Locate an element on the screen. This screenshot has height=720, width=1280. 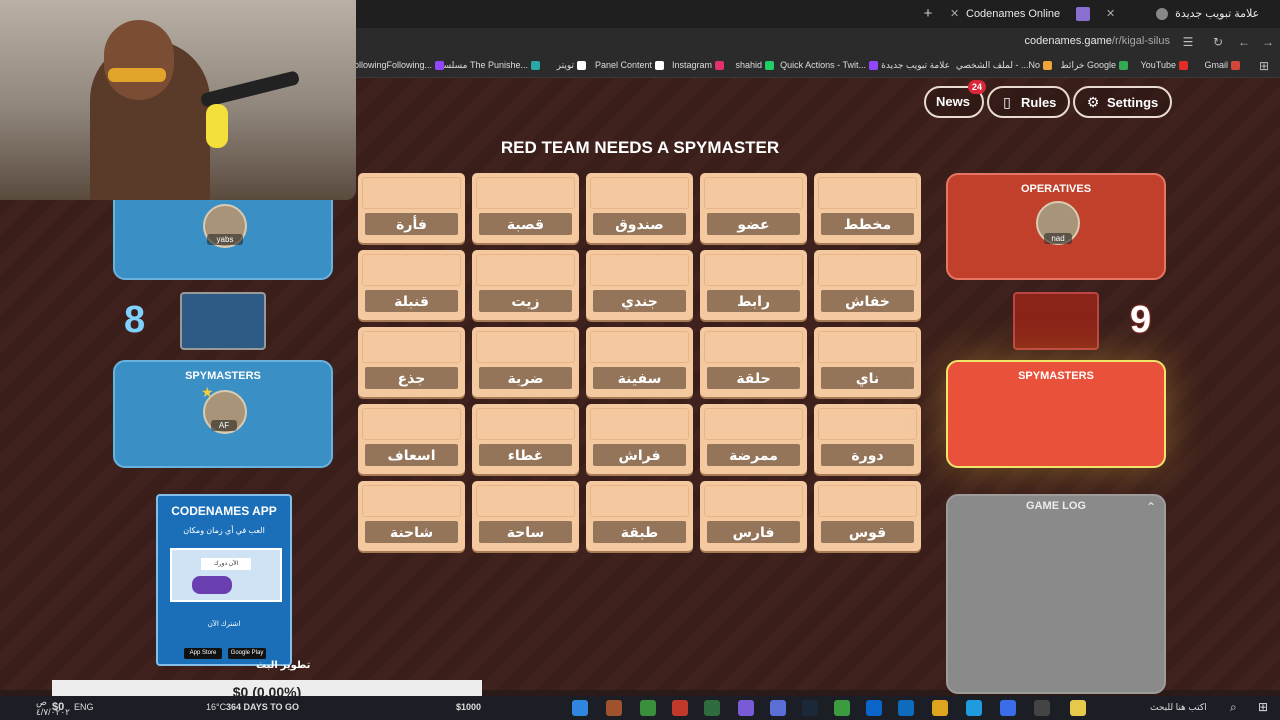
apps-grid-icon: ⊞ is located at coordinates (1264, 66).